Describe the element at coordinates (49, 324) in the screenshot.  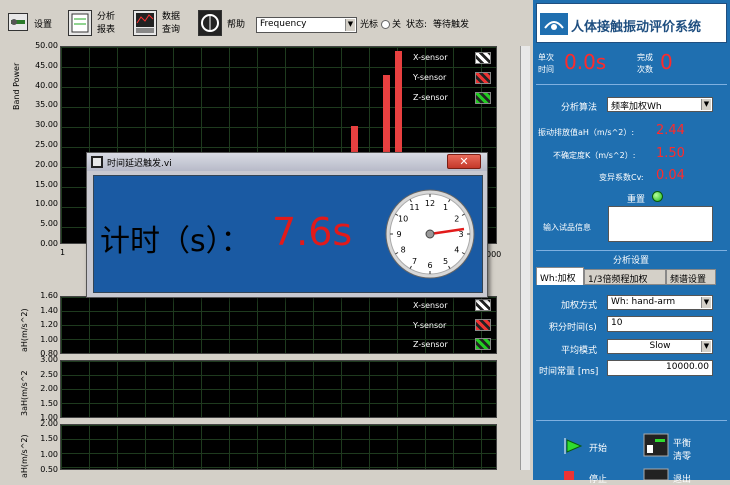
I see `y-tick: 1.20` at that location.